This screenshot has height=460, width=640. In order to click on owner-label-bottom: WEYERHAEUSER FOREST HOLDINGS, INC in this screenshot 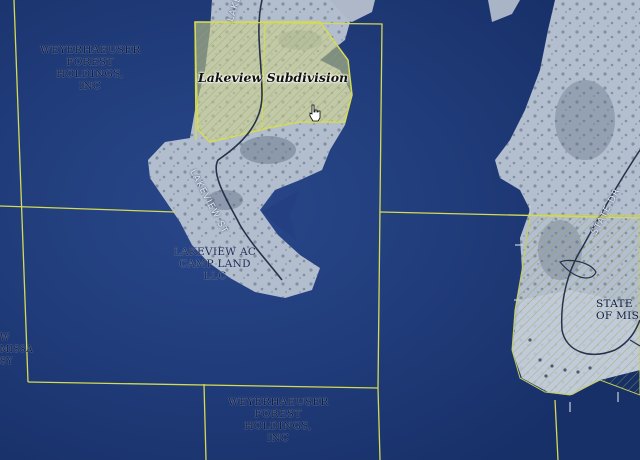, I will do `click(278, 420)`.